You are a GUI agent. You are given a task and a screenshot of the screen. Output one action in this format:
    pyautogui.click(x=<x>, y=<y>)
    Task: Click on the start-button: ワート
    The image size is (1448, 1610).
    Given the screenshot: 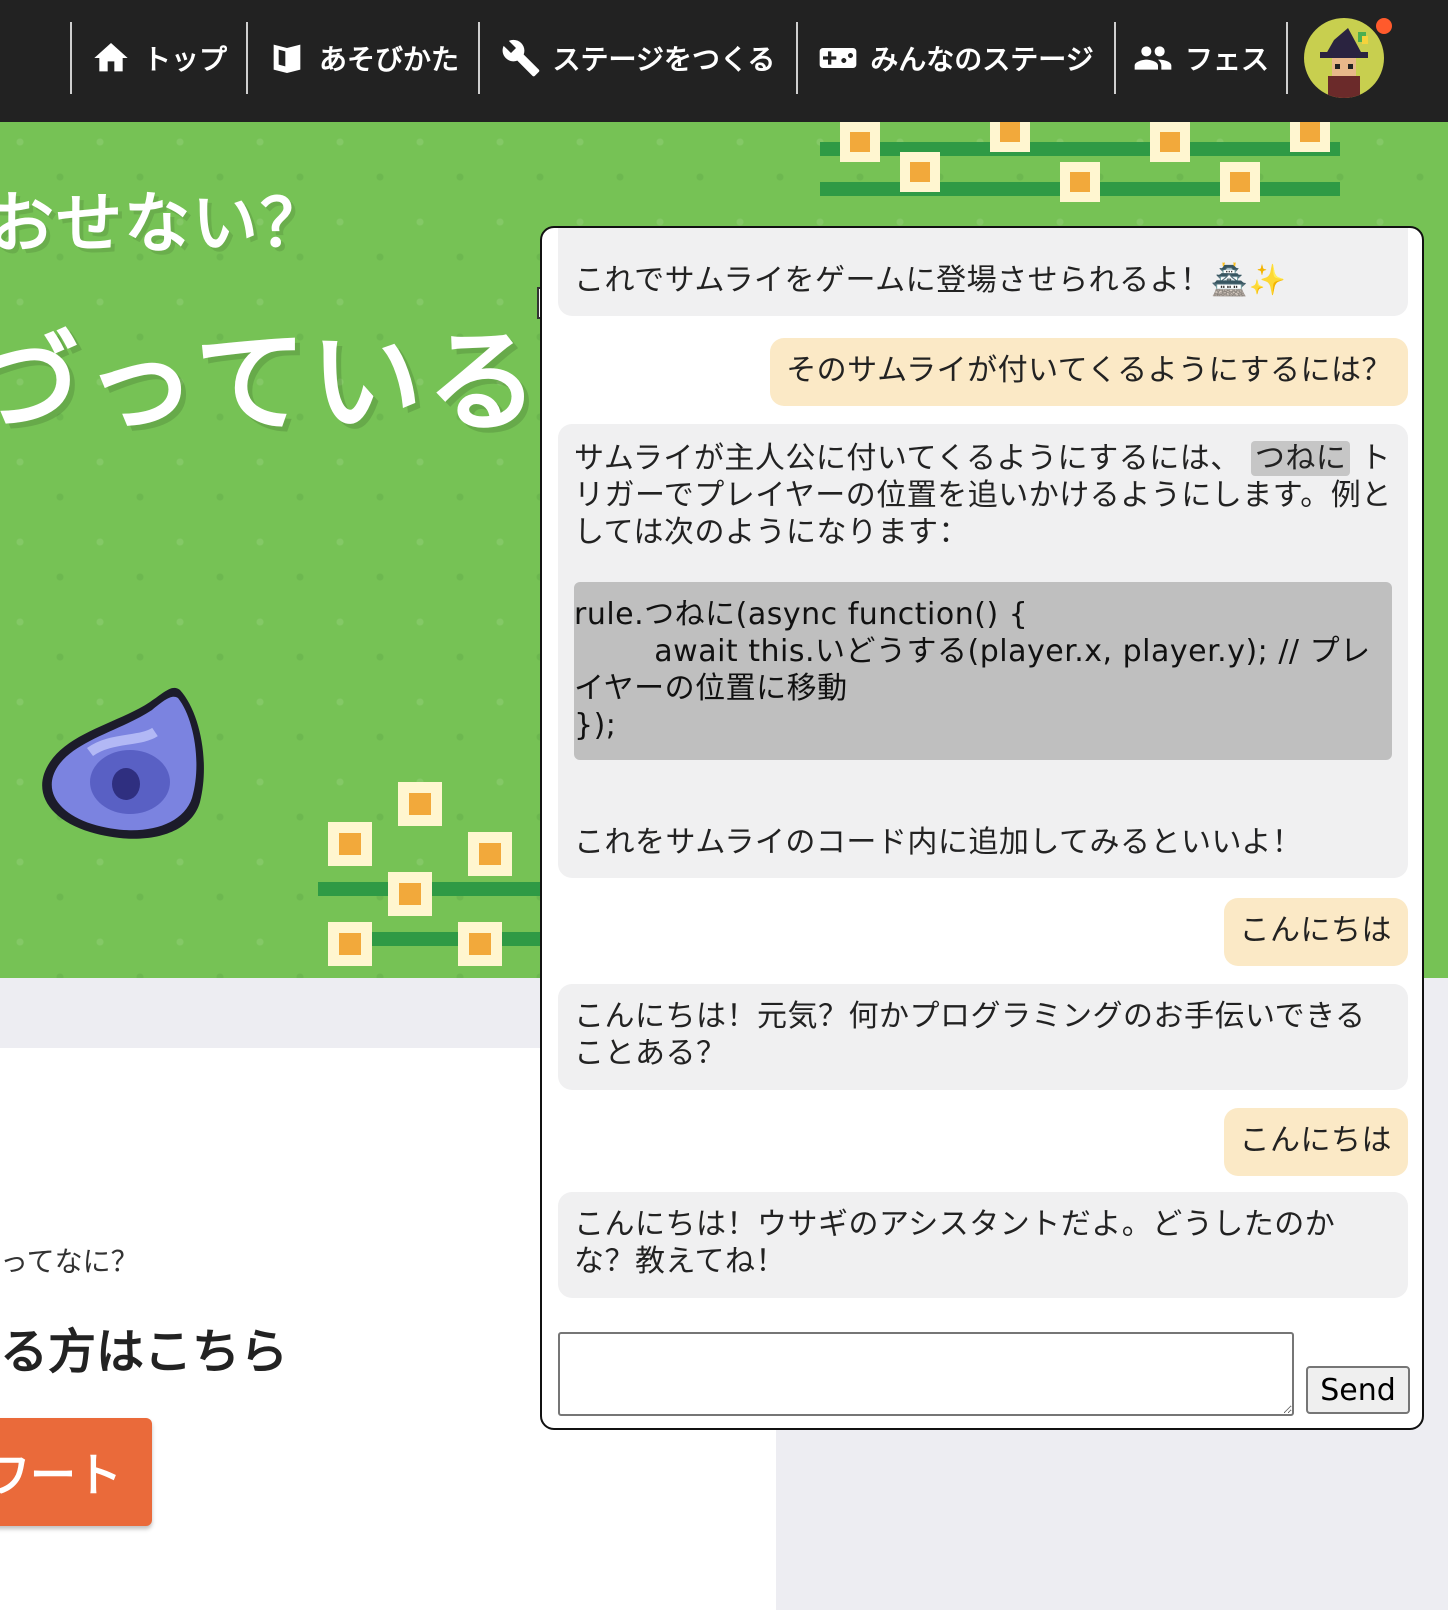 What is the action you would take?
    pyautogui.click(x=76, y=1472)
    